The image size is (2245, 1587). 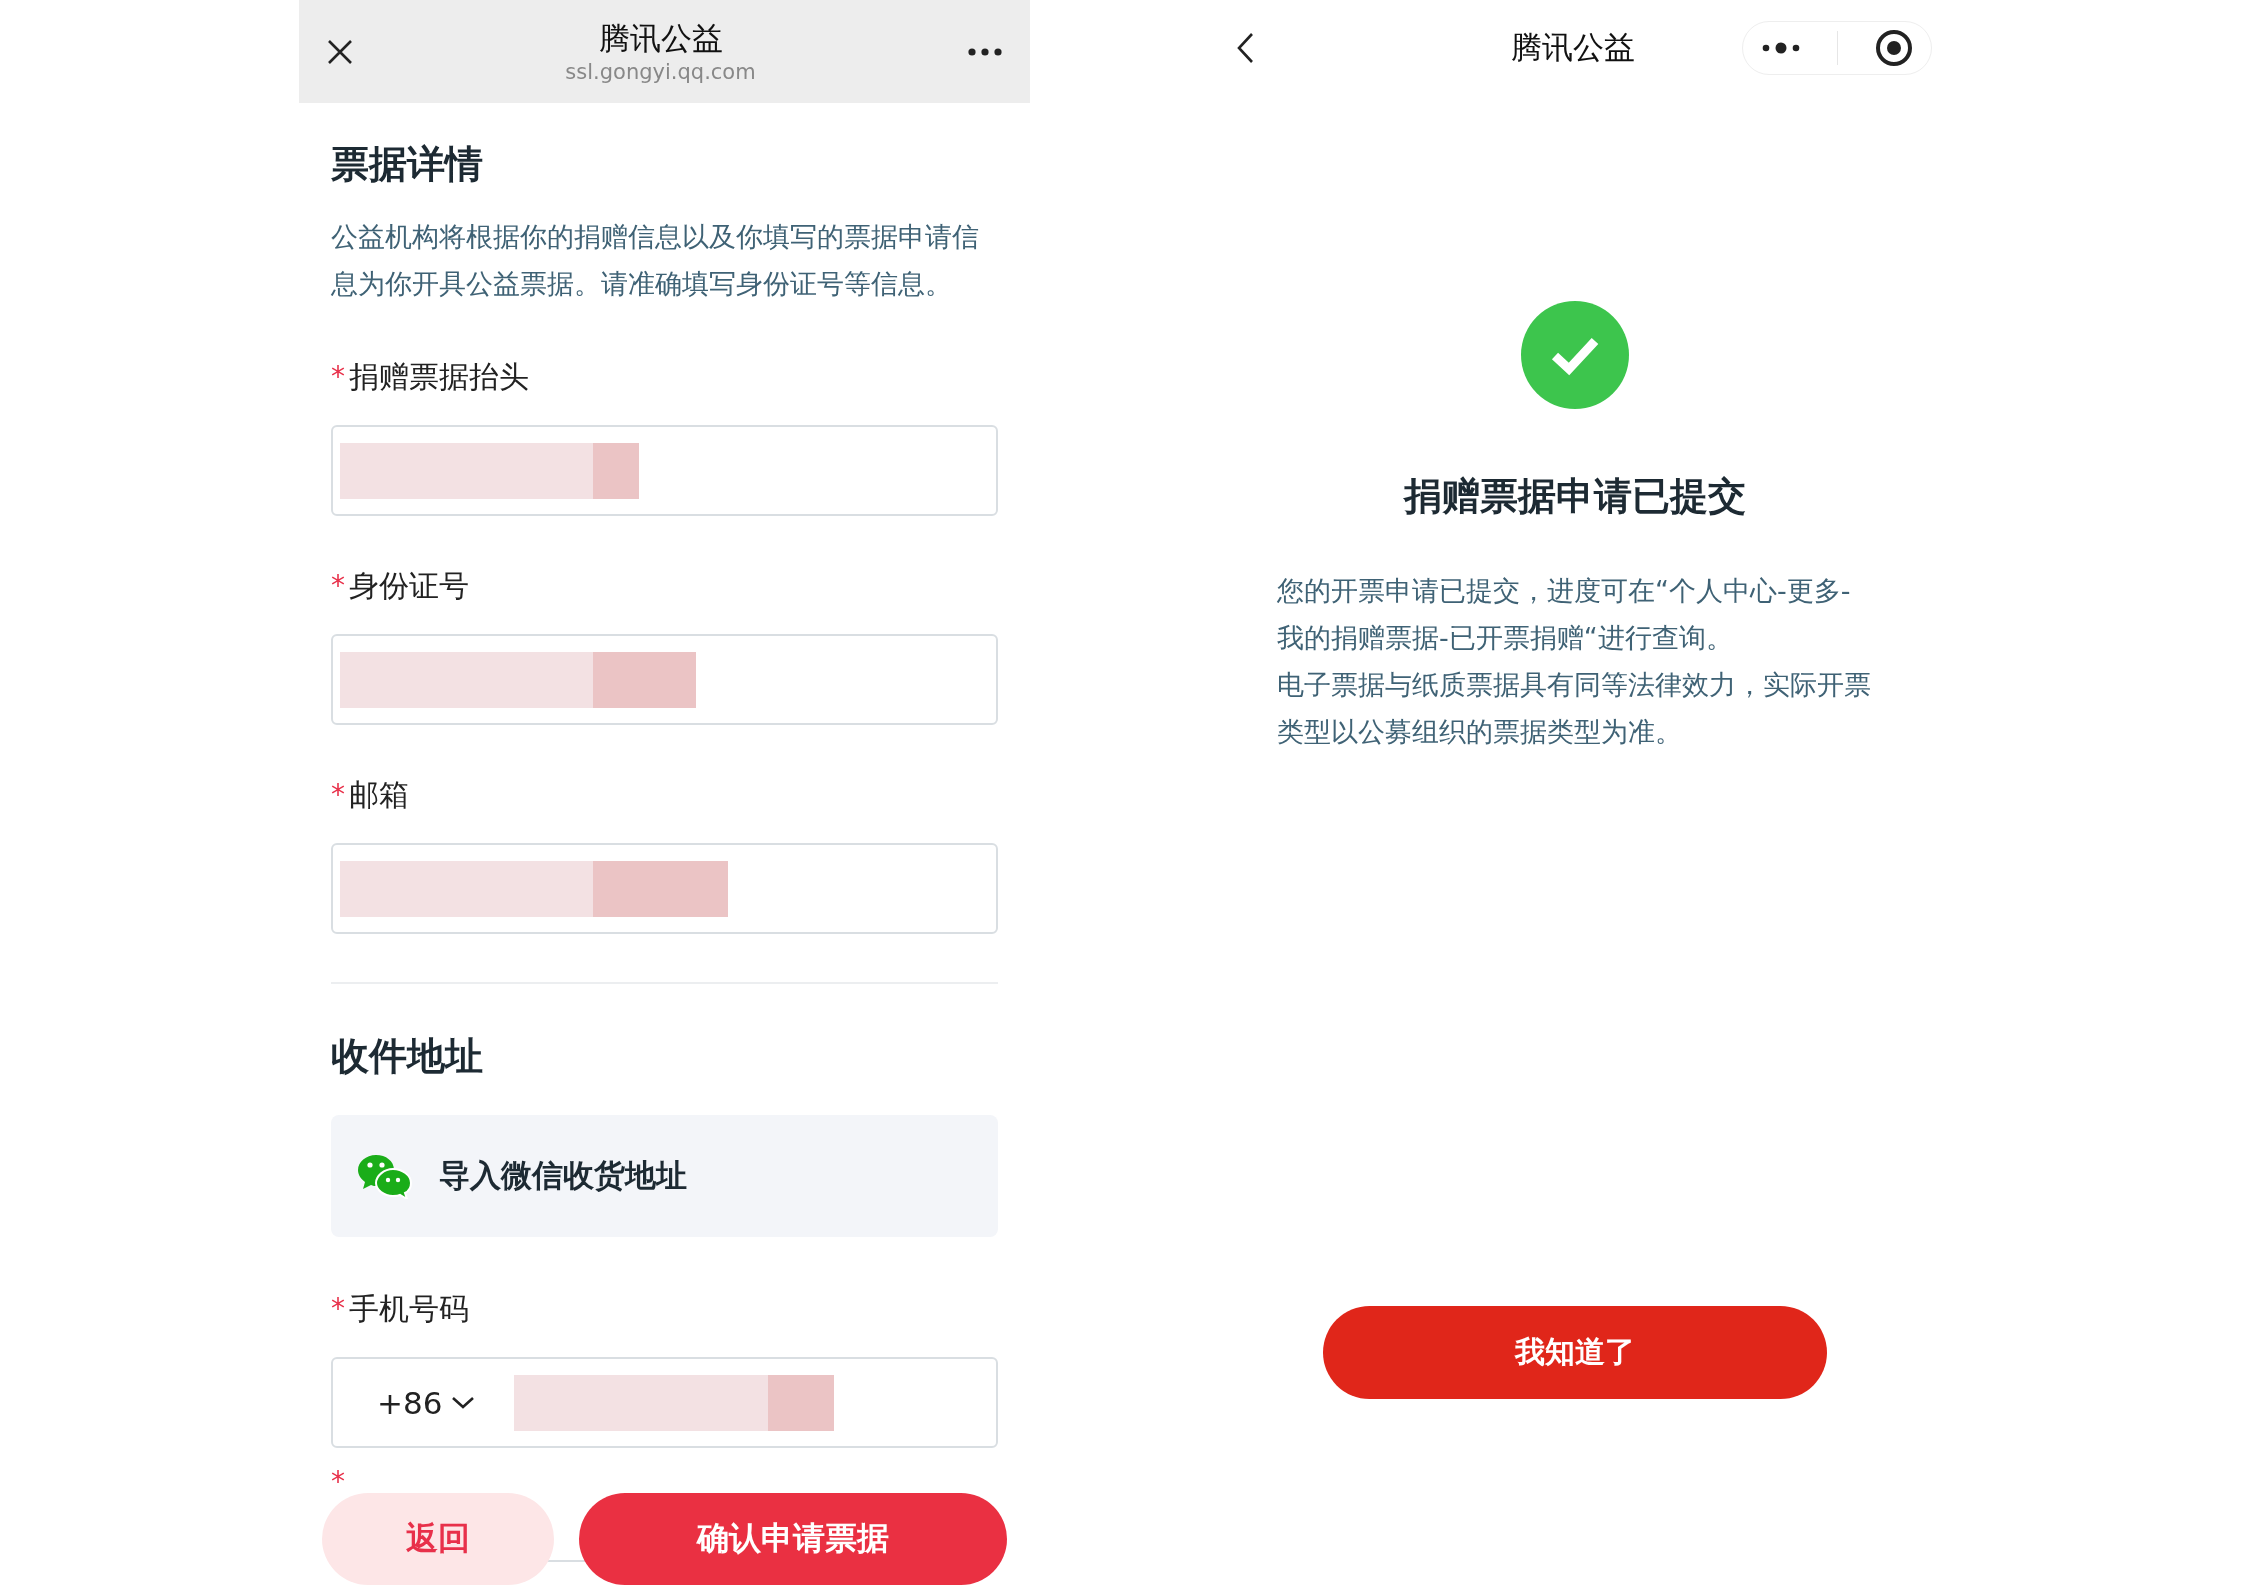 I want to click on field-label: 捐赠票据抬头, so click(x=439, y=377).